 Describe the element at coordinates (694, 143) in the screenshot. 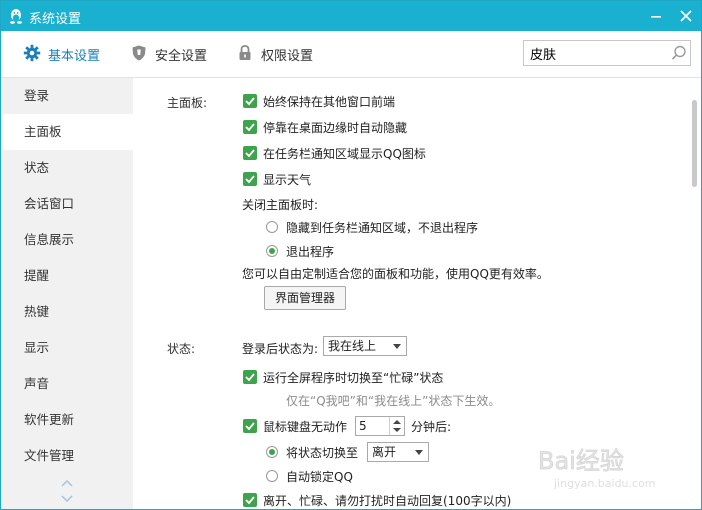

I see `scrollbar-thumb` at that location.